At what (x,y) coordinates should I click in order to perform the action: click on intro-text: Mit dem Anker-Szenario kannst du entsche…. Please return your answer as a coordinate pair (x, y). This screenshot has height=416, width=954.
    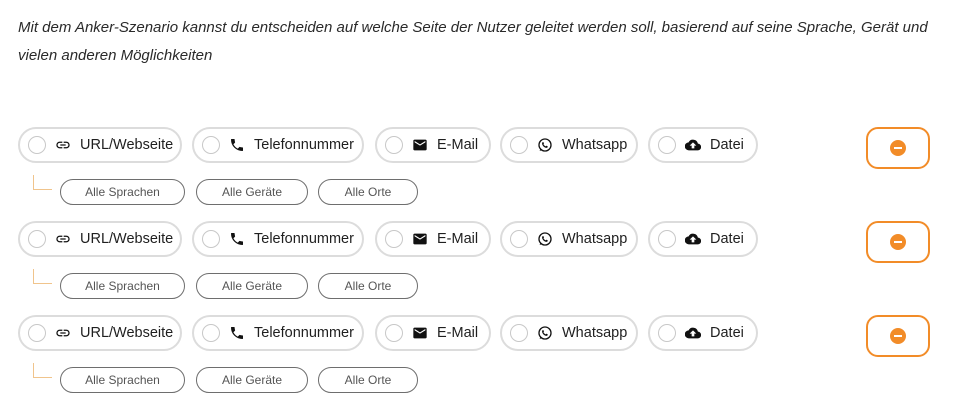
    Looking at the image, I should click on (473, 41).